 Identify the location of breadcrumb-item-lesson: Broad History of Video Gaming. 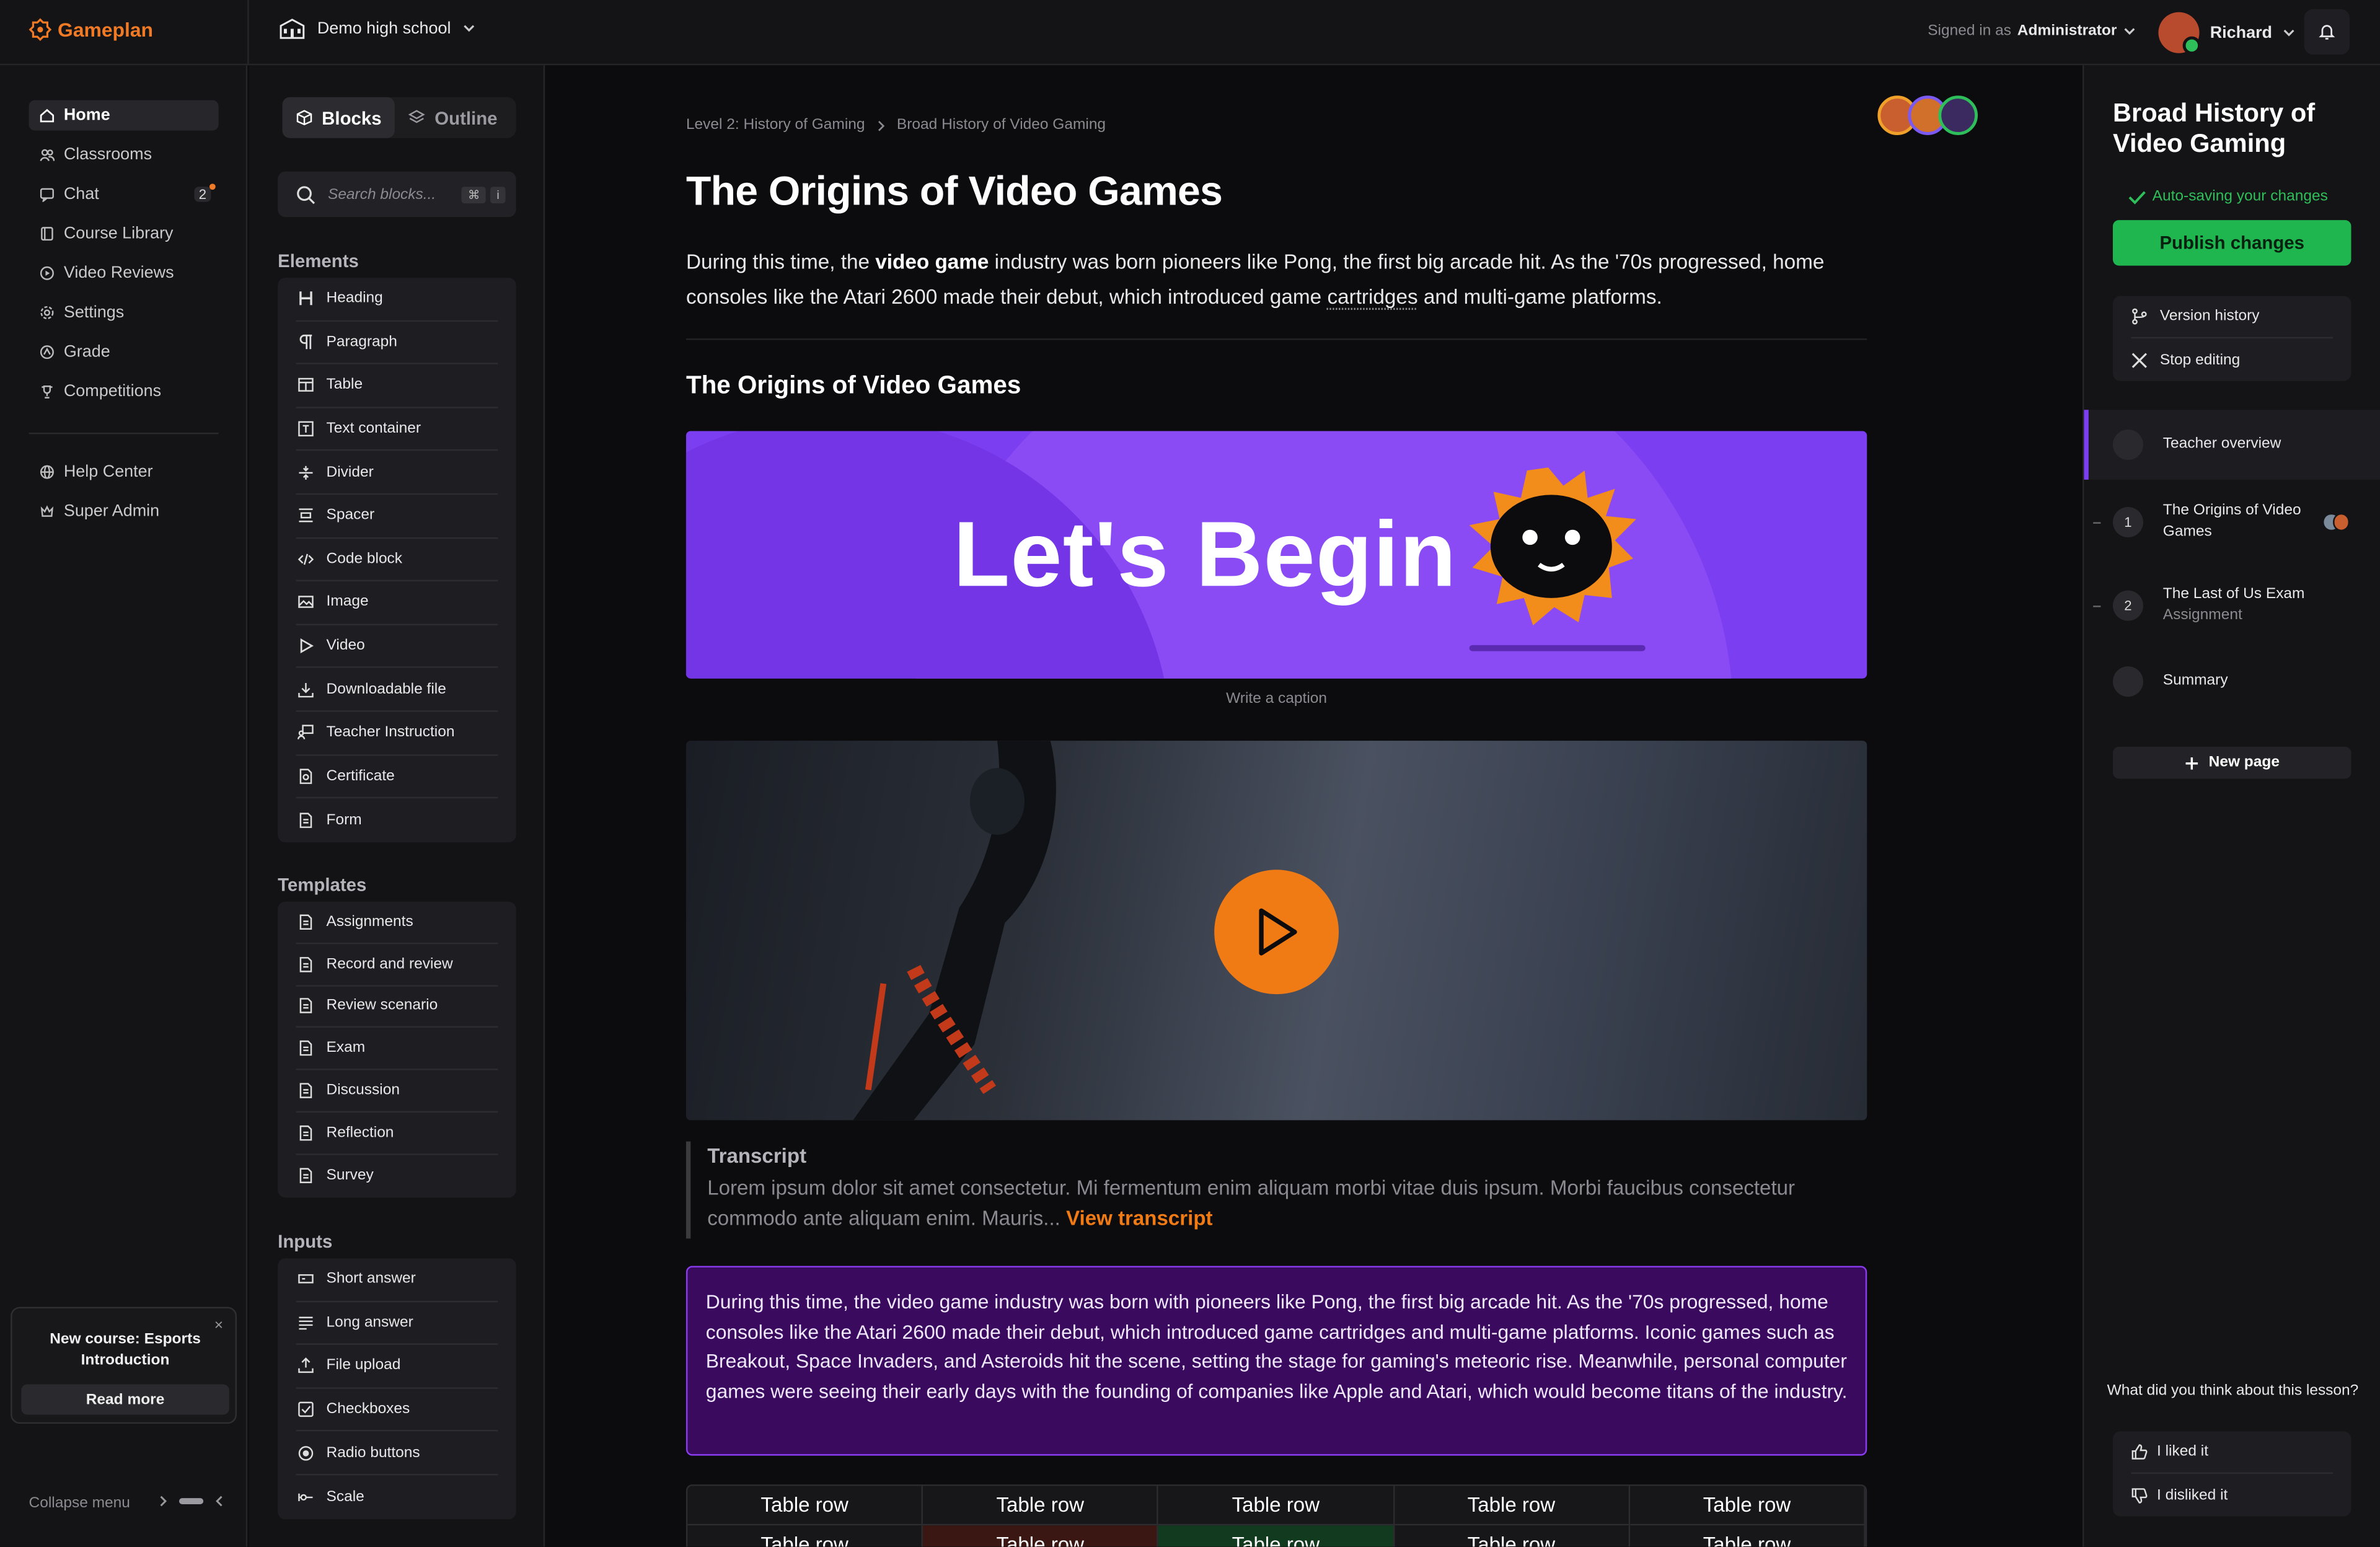
(1001, 125).